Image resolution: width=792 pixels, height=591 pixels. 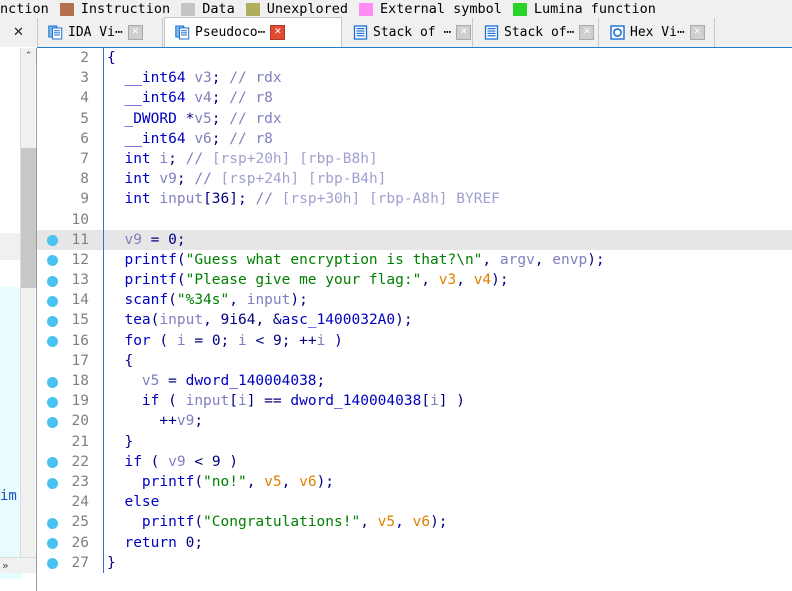 What do you see at coordinates (414, 58) in the screenshot?
I see `code-line: 2{` at bounding box center [414, 58].